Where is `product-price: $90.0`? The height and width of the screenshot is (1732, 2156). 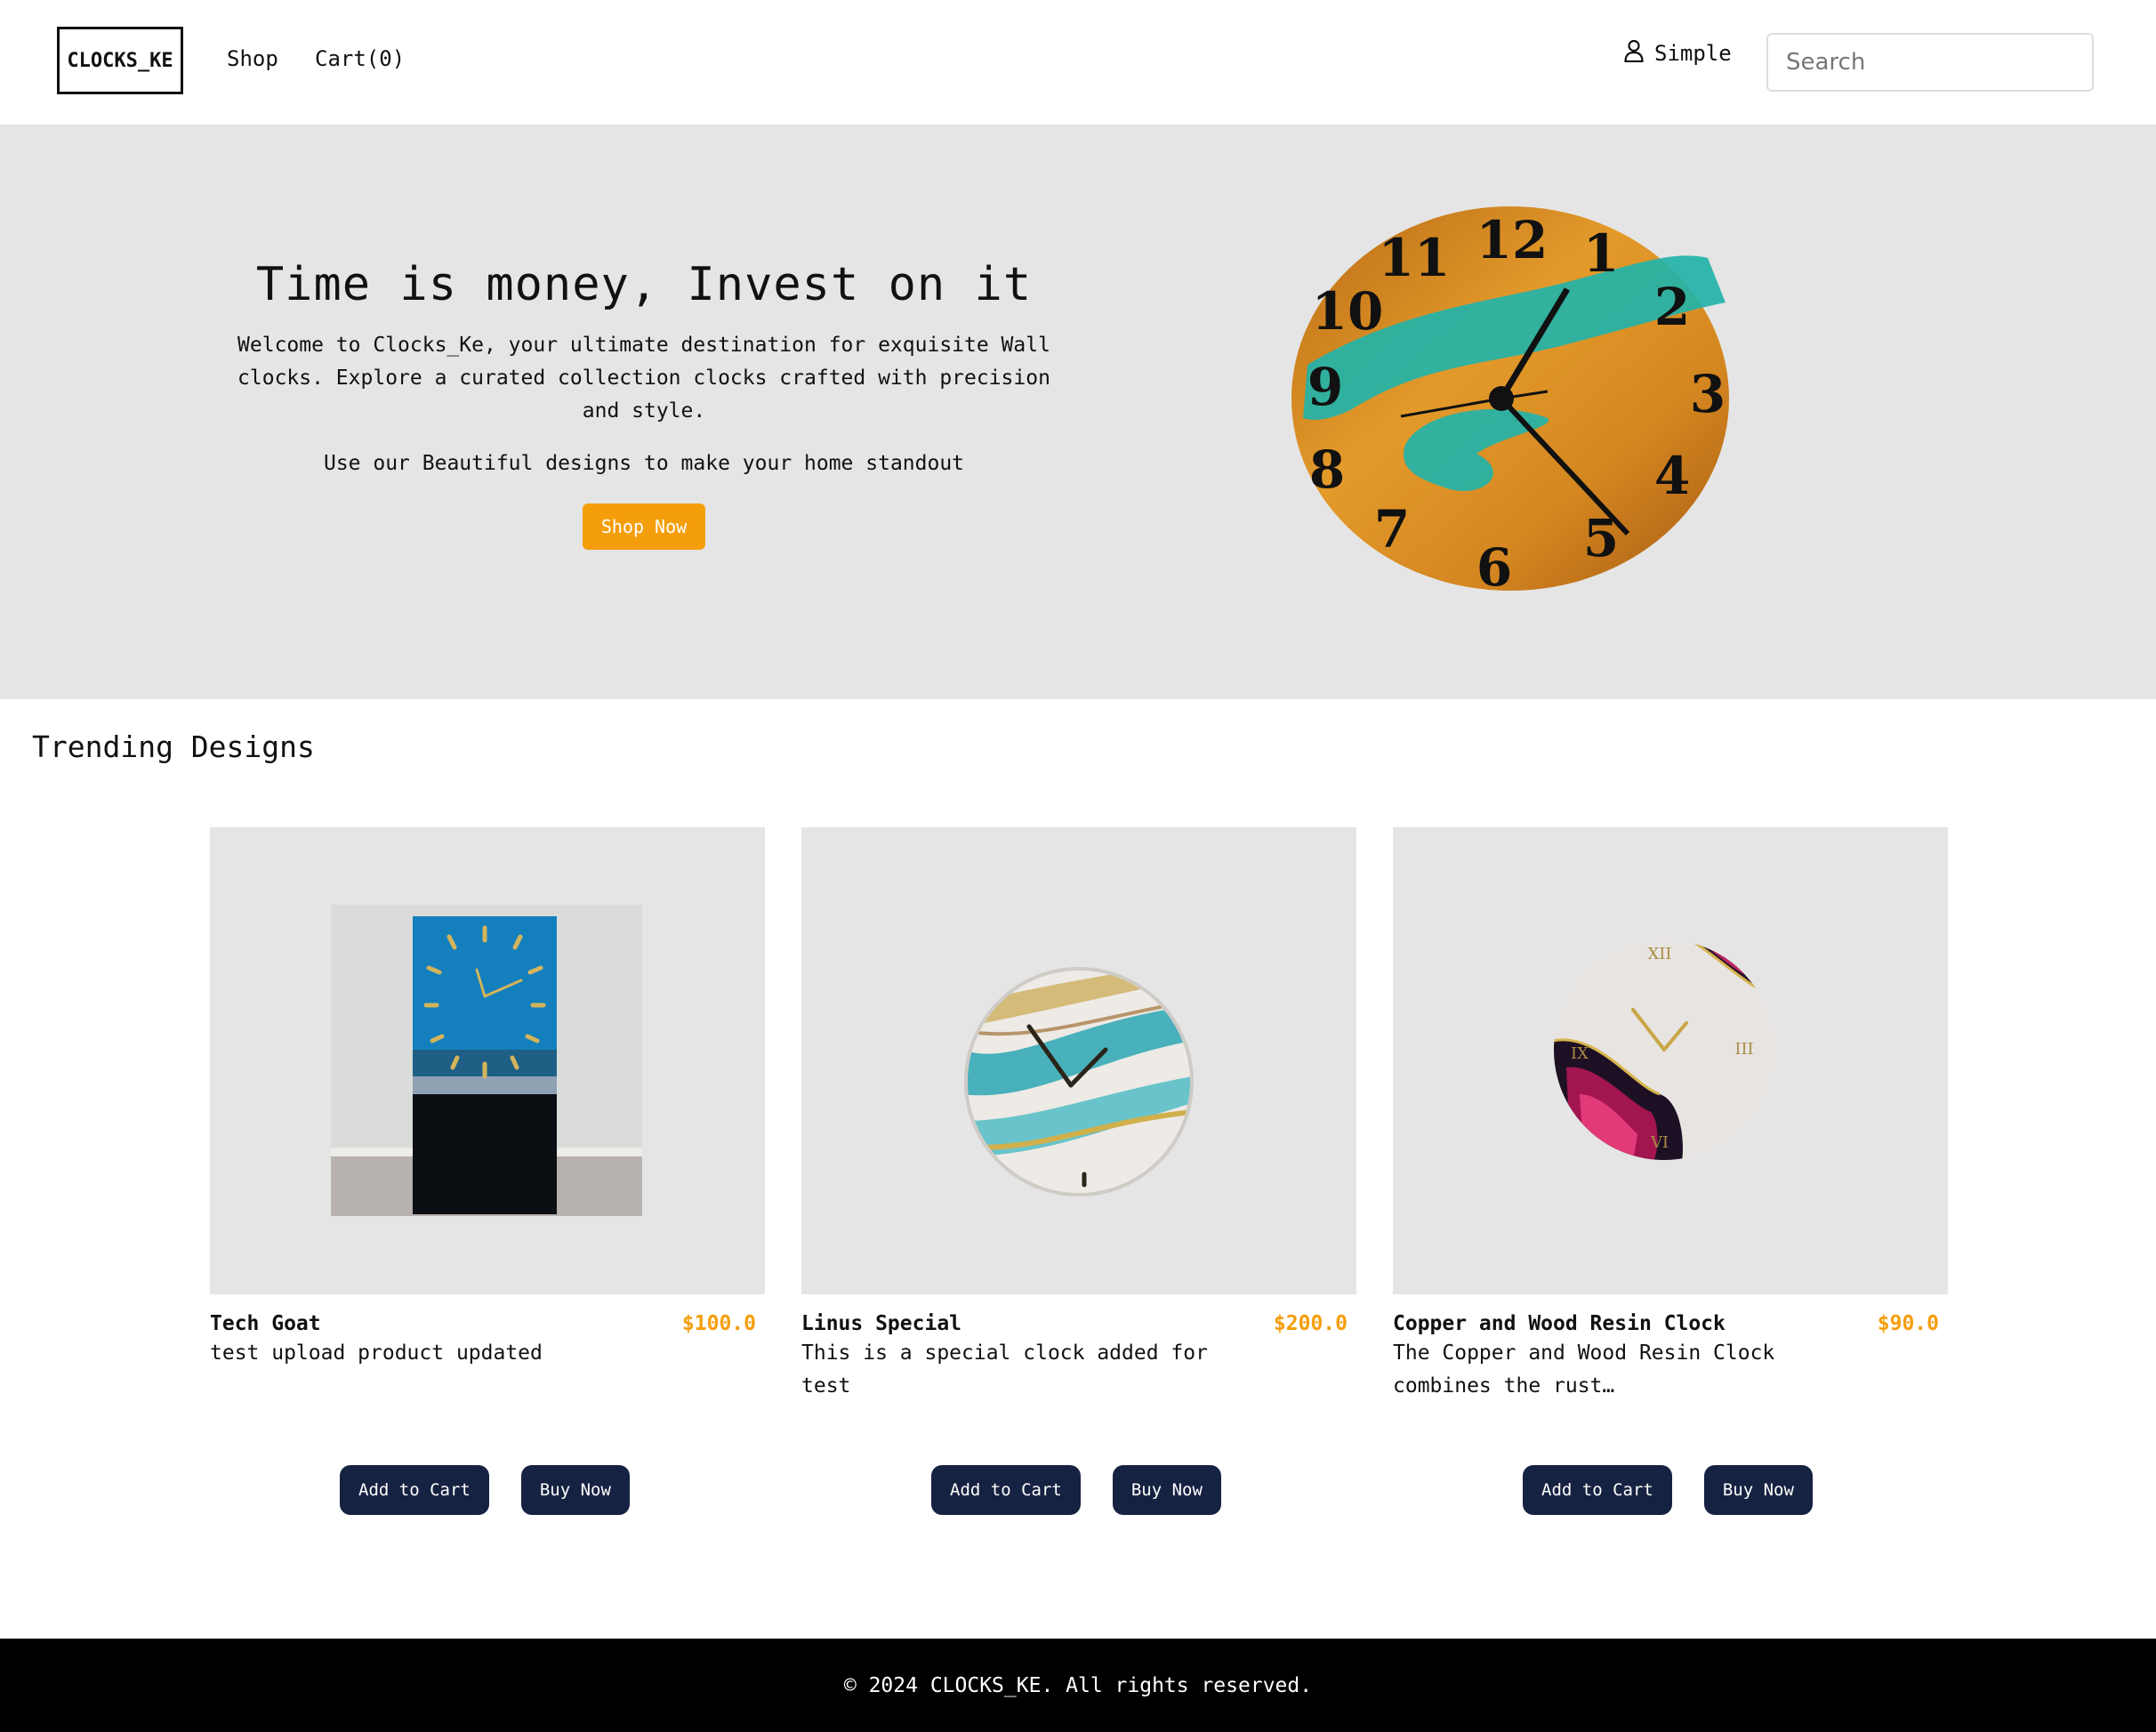 product-price: $90.0 is located at coordinates (1908, 1324).